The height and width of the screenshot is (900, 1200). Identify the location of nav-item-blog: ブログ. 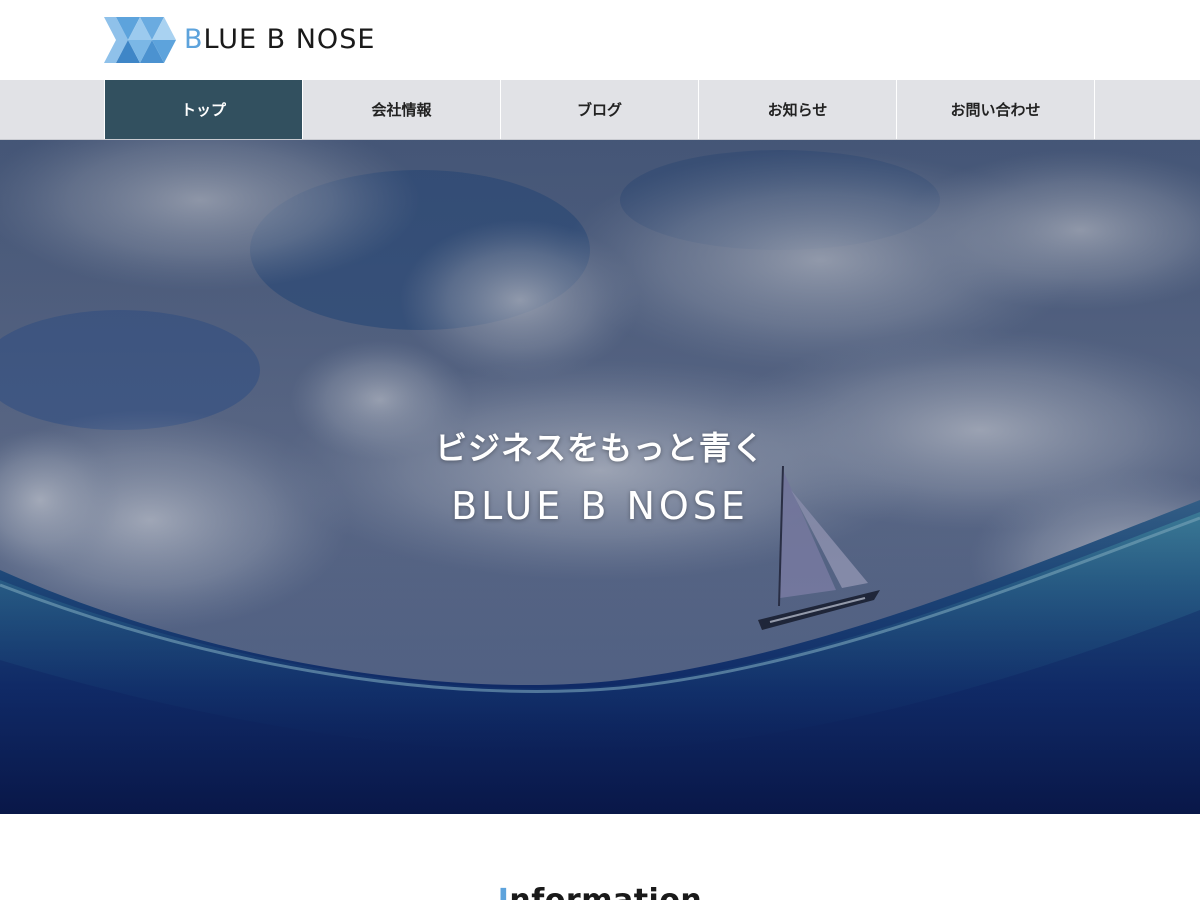
(600, 109).